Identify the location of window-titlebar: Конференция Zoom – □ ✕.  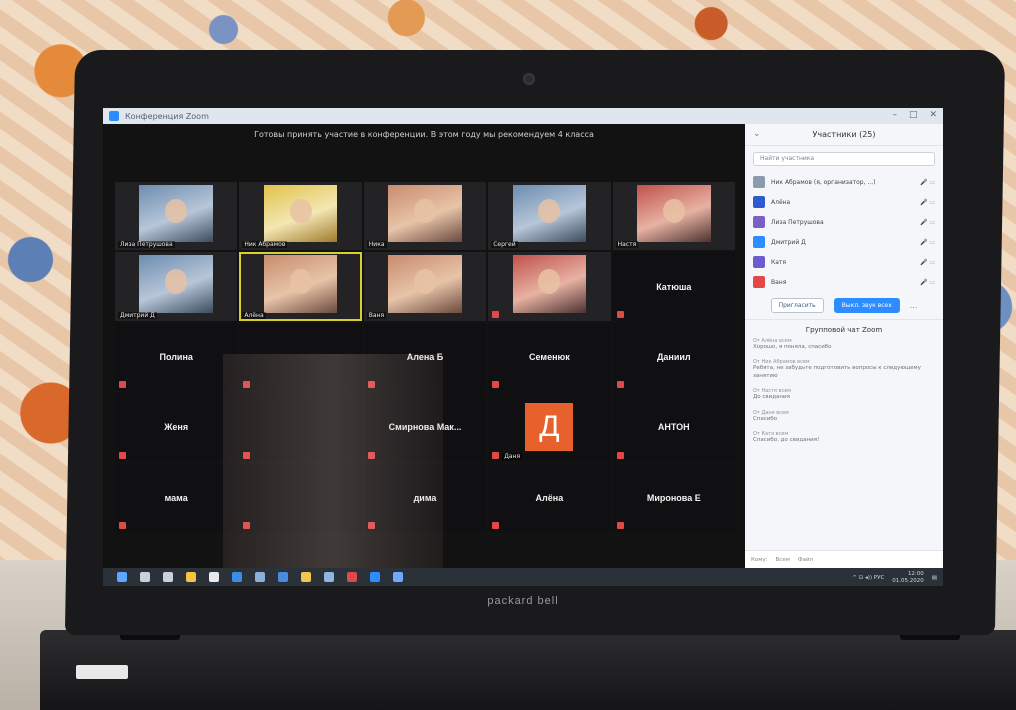
(523, 116).